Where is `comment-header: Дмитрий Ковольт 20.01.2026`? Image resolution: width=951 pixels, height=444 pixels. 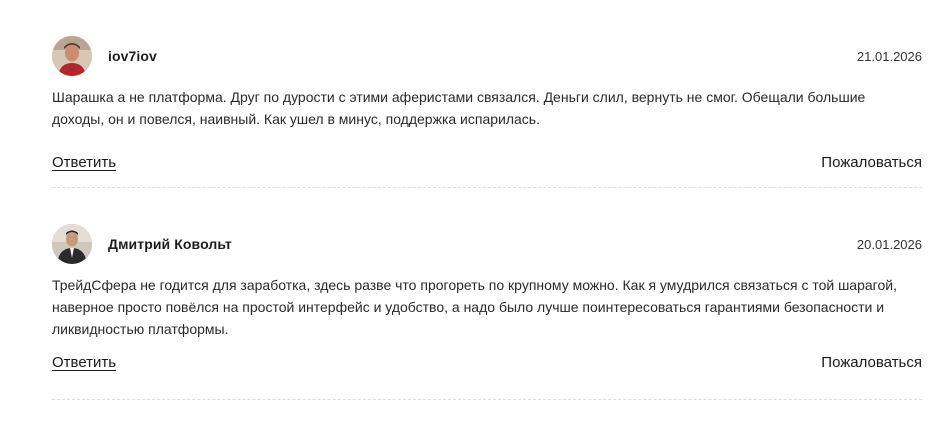 comment-header: Дмитрий Ковольт 20.01.2026 is located at coordinates (487, 244).